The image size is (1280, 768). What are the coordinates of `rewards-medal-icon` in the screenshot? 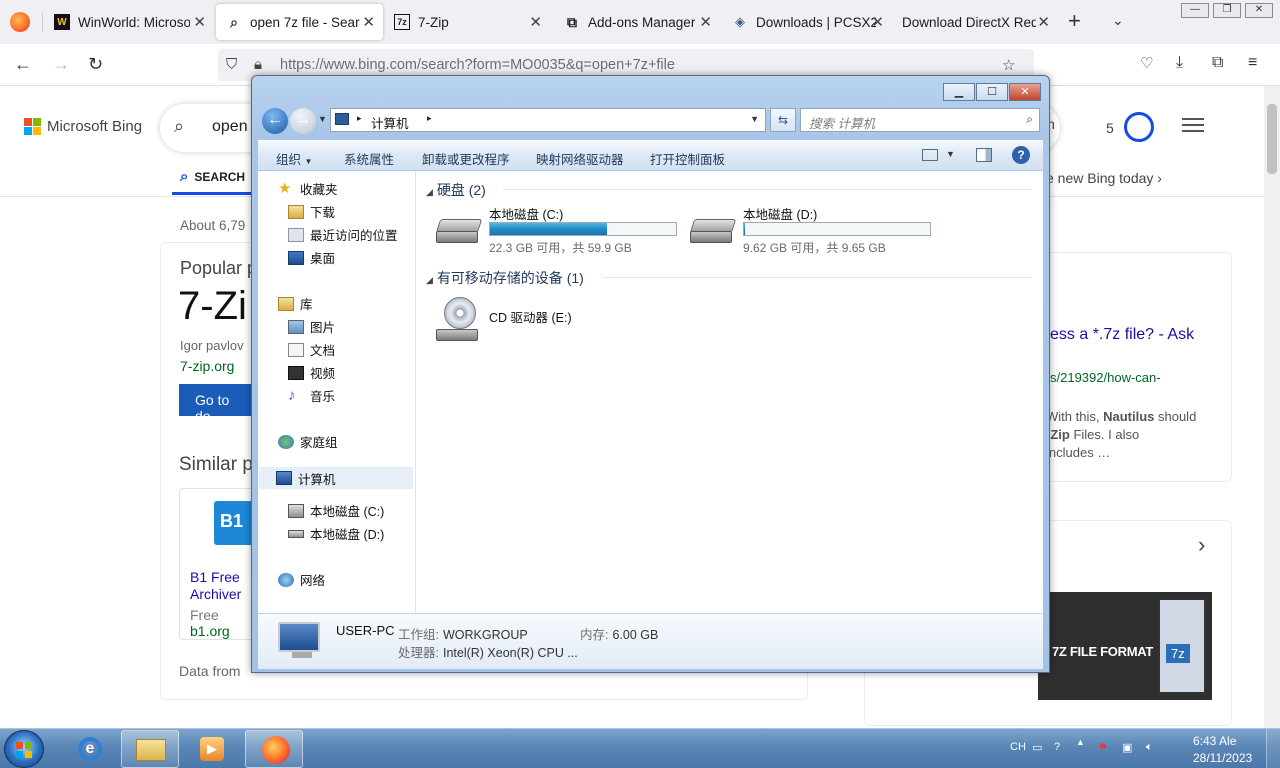 It's located at (1139, 127).